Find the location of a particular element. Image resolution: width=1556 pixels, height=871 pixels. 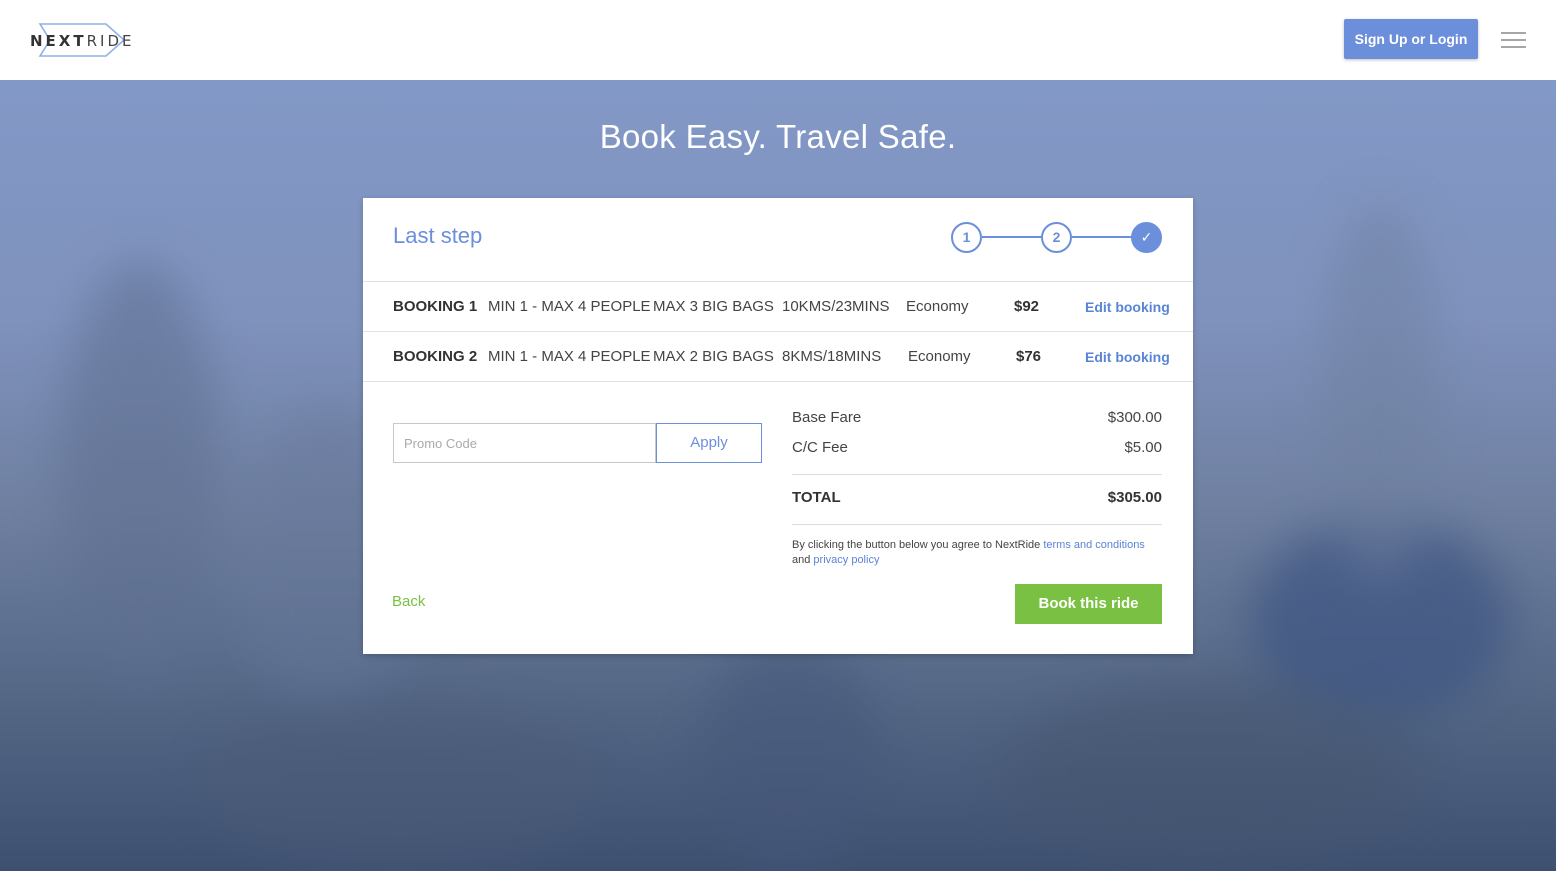

logo-text-next: NEXT is located at coordinates (58, 41).